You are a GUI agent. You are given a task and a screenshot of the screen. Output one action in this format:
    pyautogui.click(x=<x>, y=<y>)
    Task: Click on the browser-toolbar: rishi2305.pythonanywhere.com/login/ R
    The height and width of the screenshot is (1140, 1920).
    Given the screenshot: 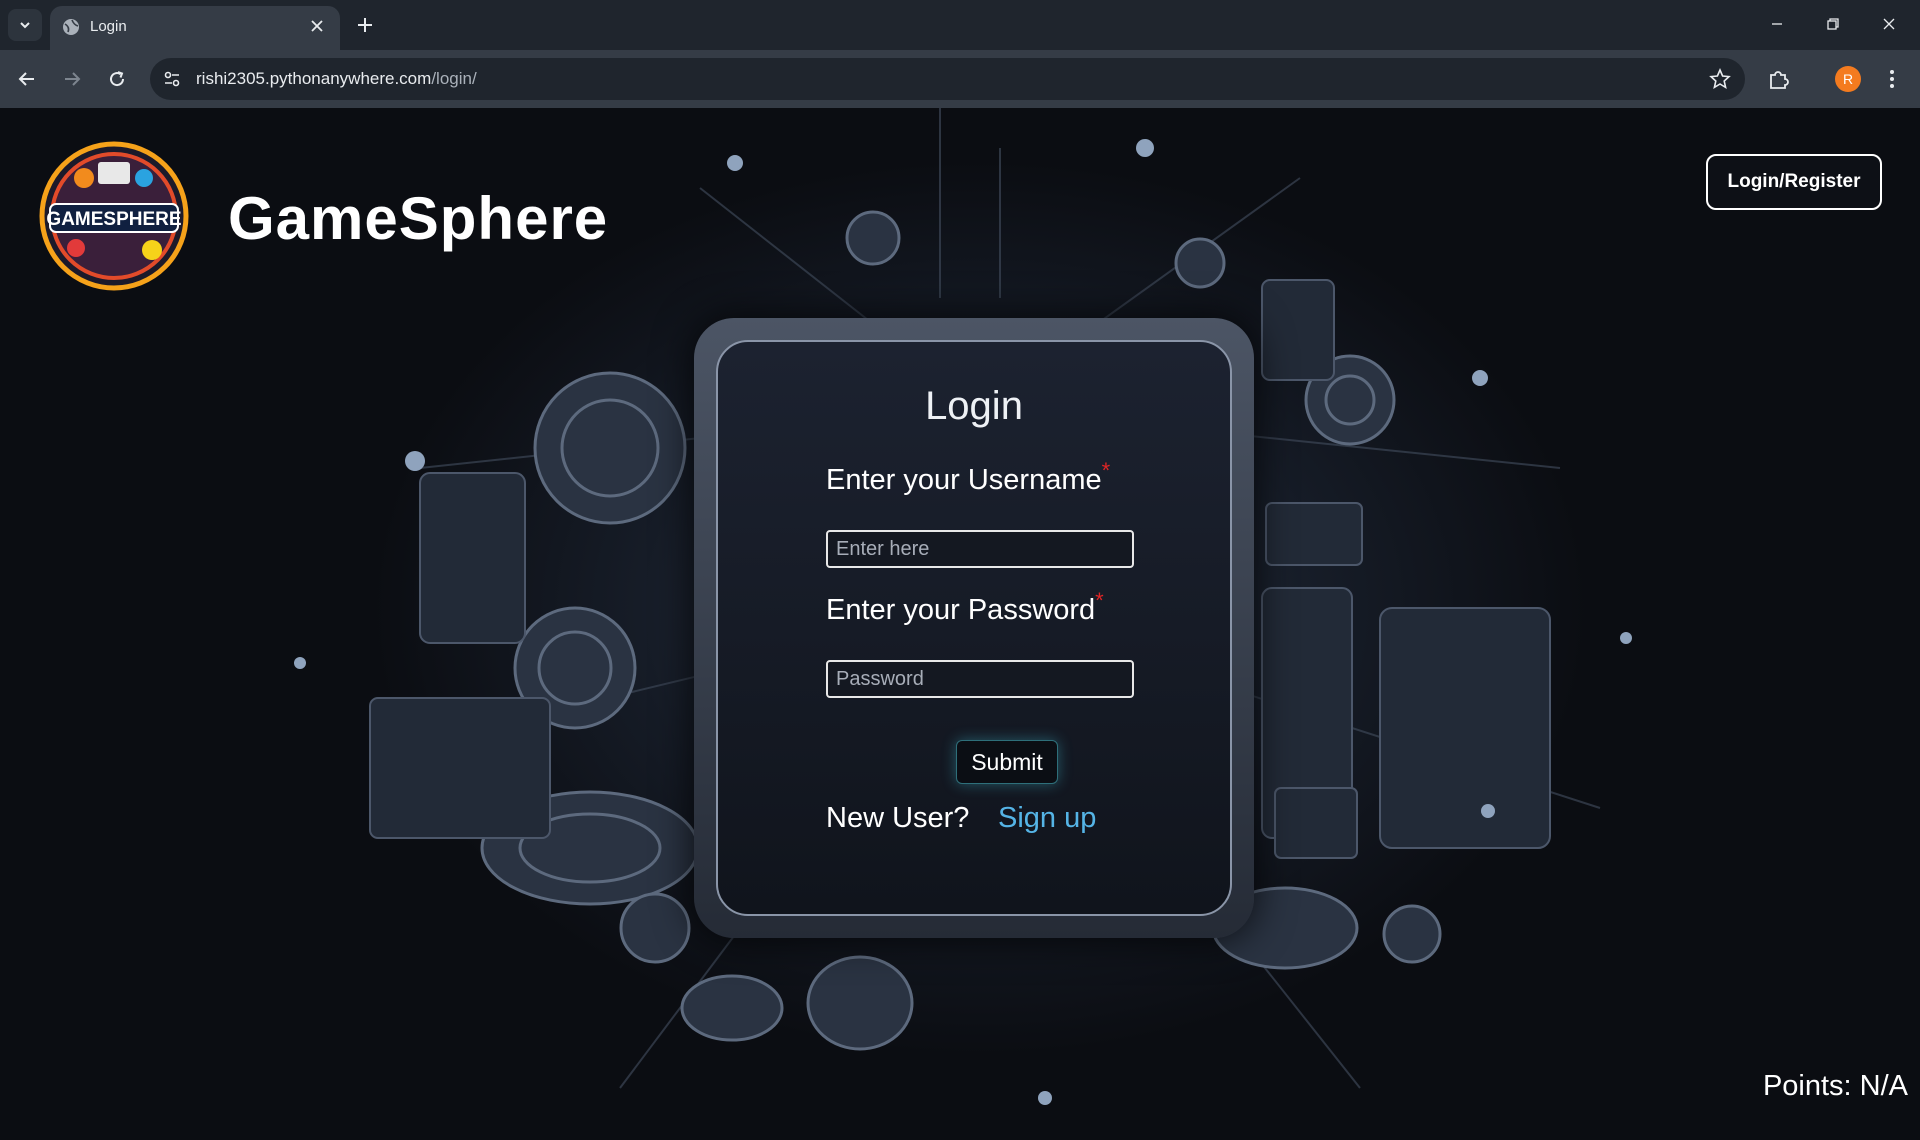 What is the action you would take?
    pyautogui.click(x=960, y=79)
    